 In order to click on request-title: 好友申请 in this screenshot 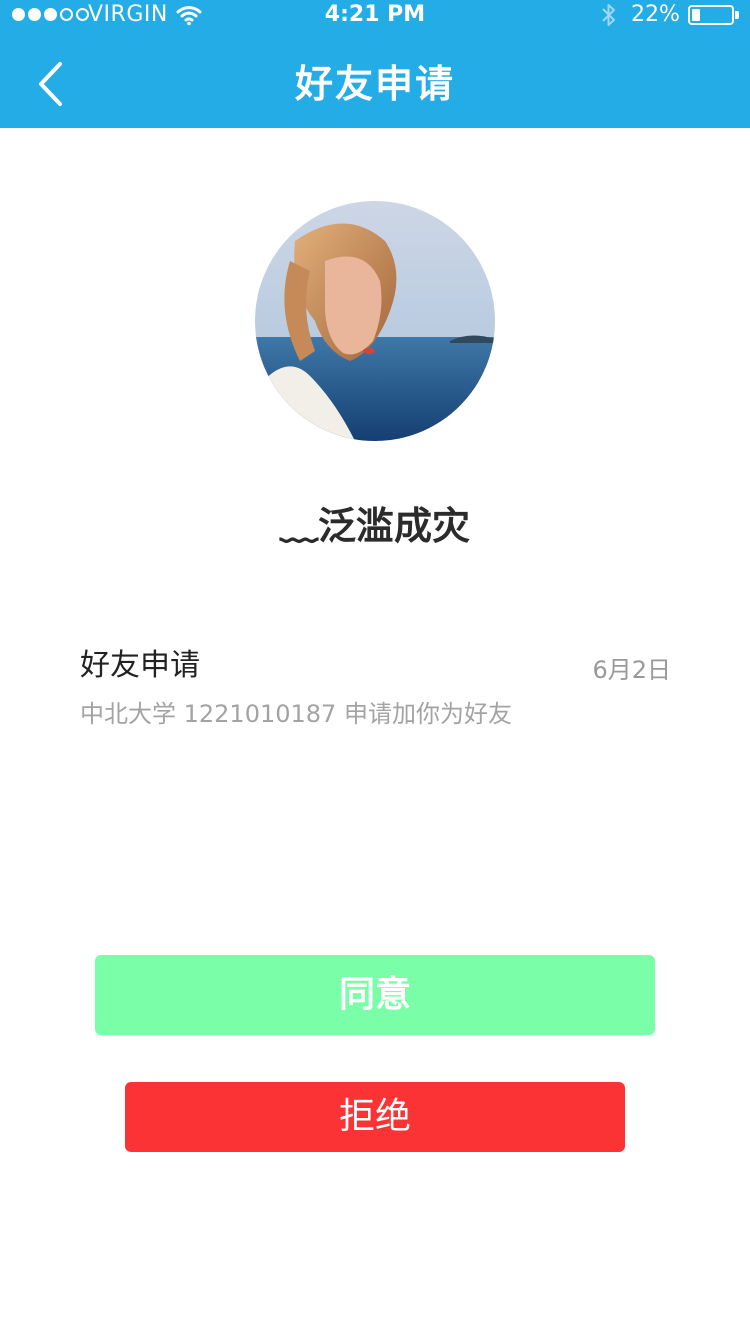, I will do `click(140, 665)`.